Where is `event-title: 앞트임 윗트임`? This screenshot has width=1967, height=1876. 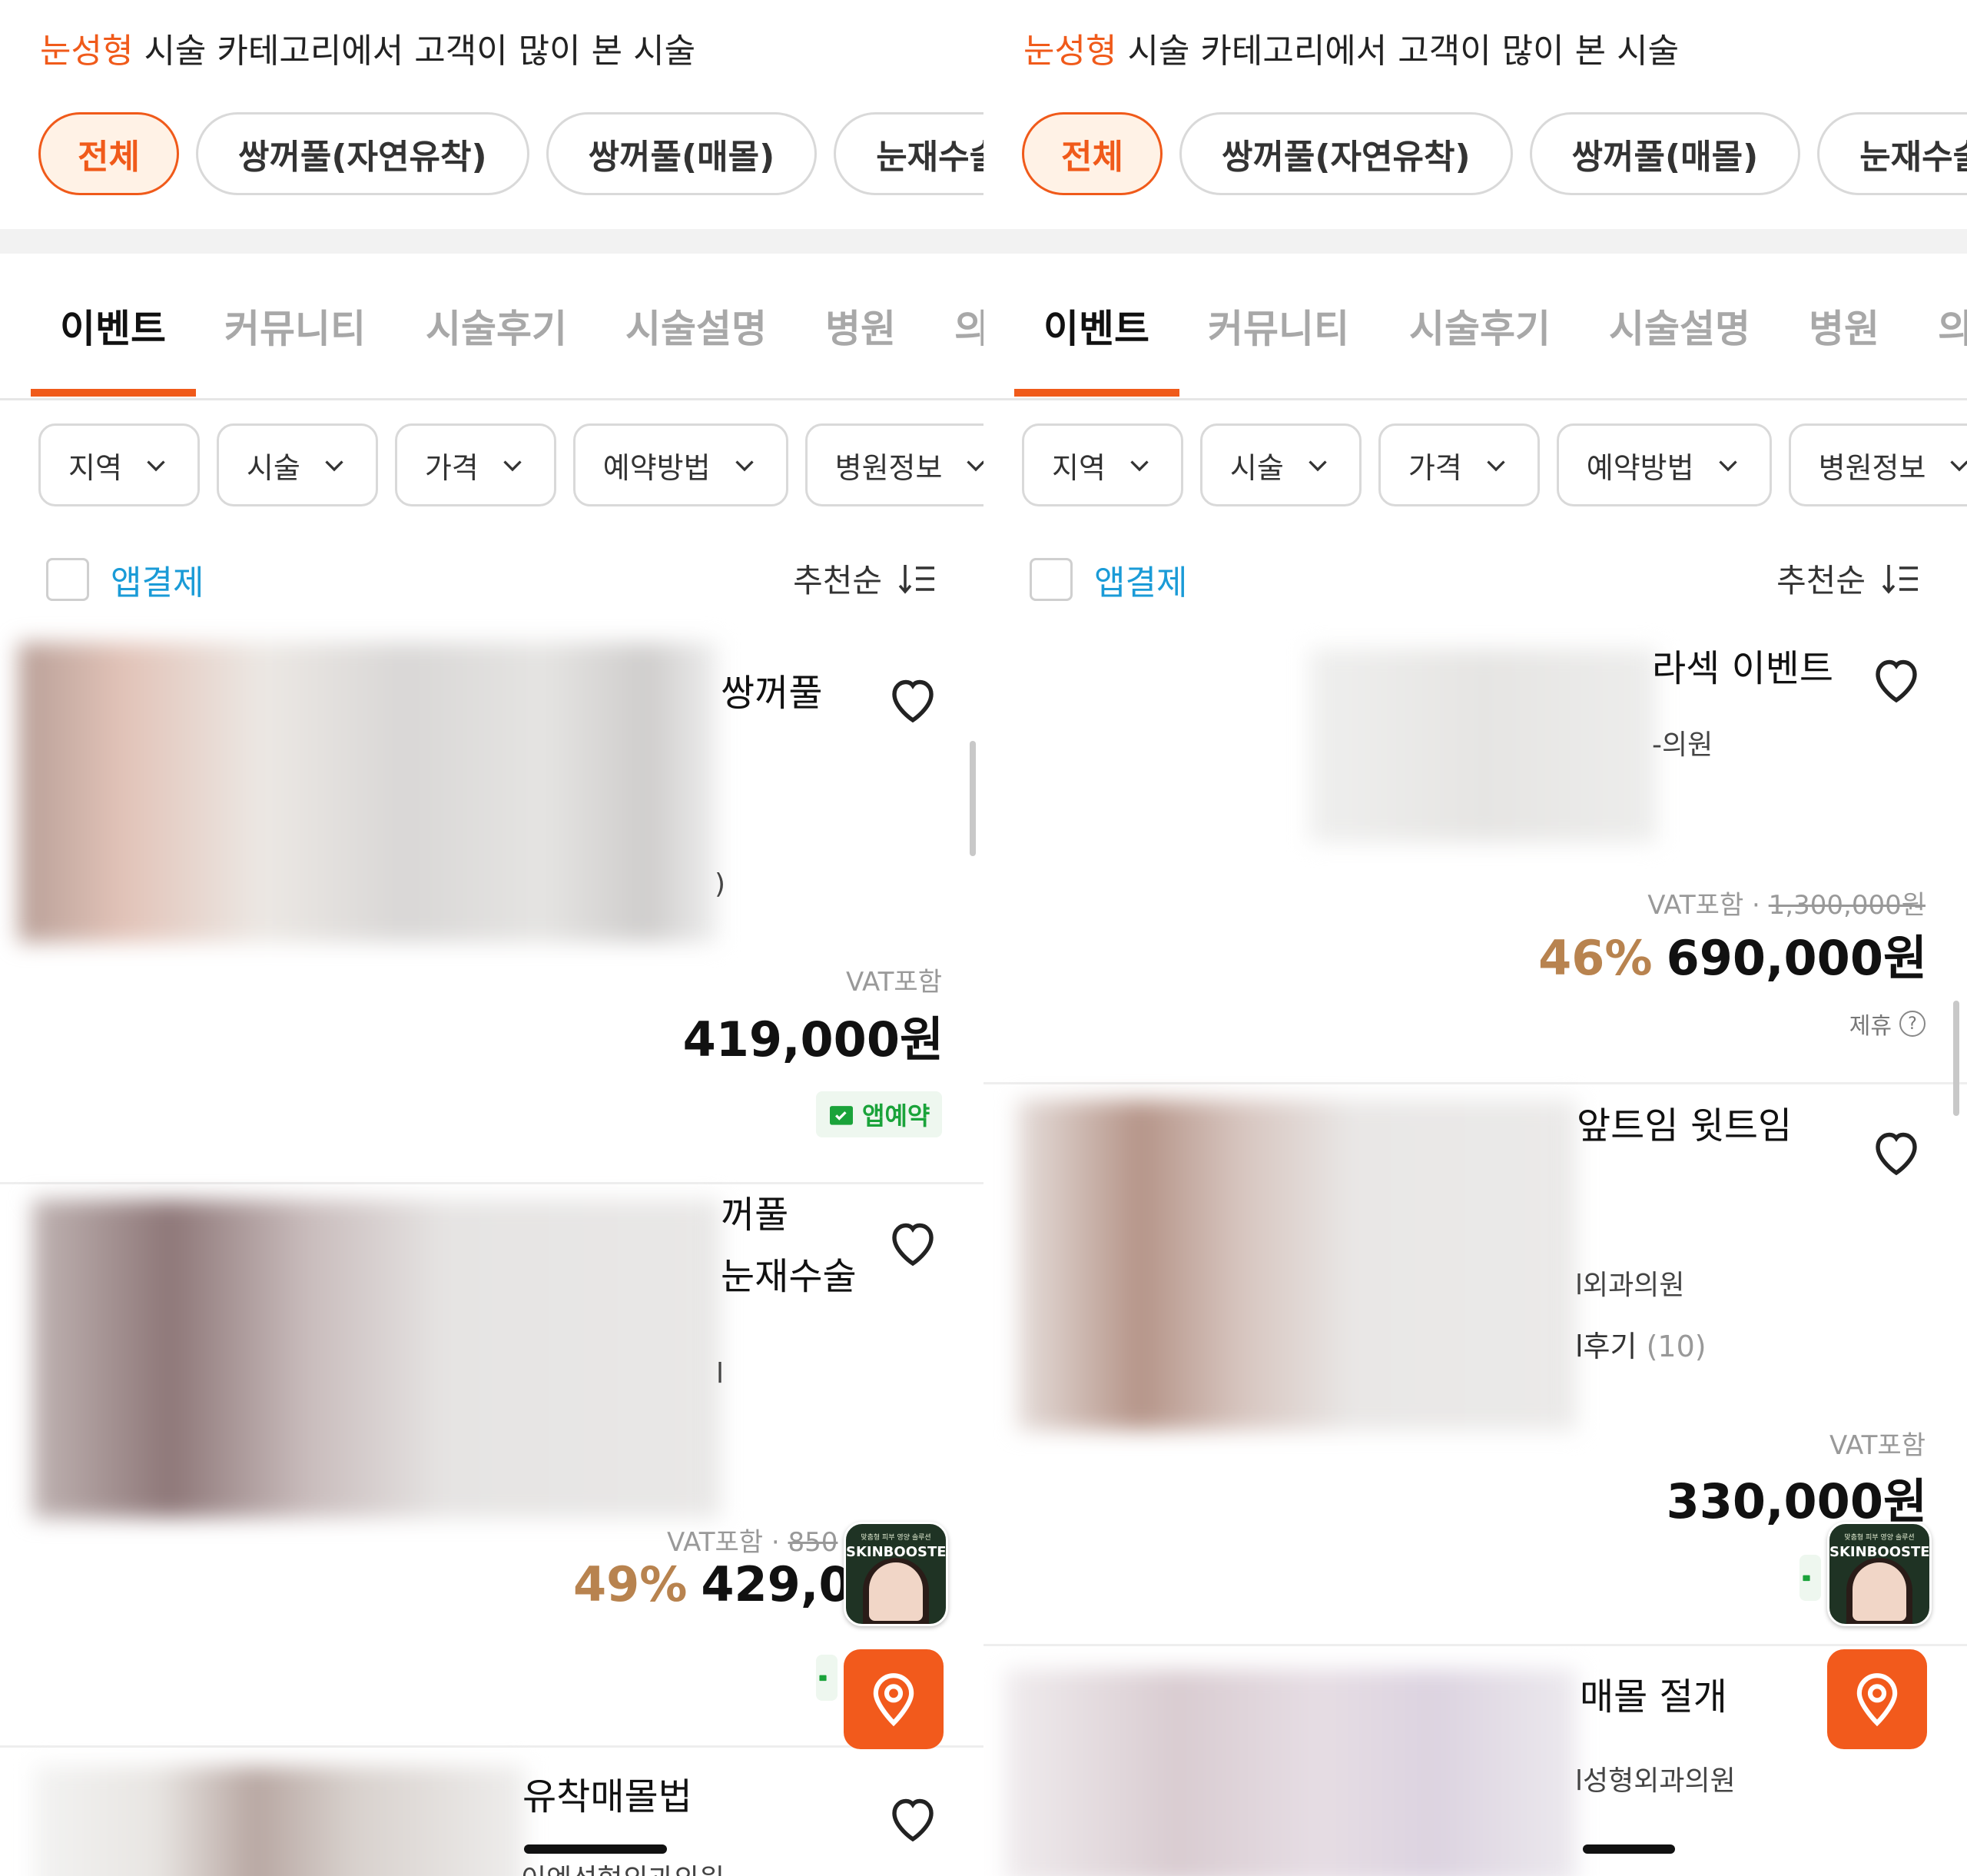
event-title: 앞트임 윗트임 is located at coordinates (1685, 1125).